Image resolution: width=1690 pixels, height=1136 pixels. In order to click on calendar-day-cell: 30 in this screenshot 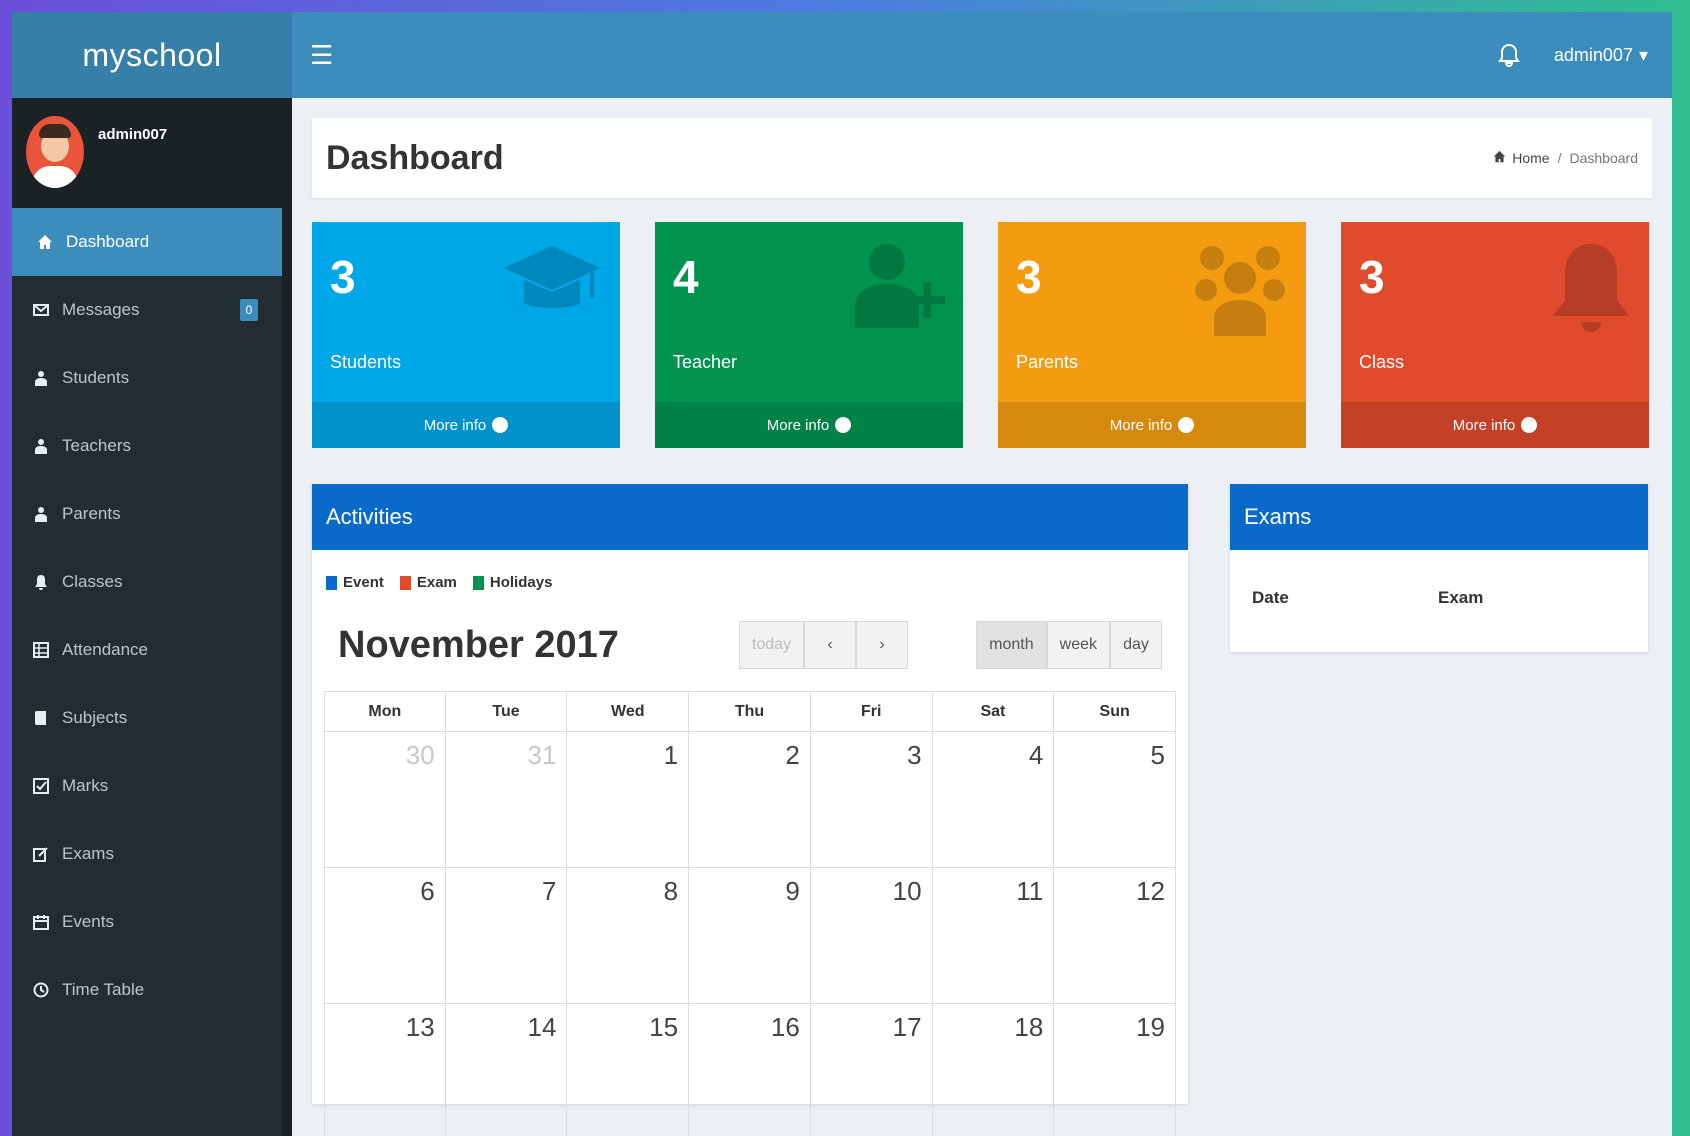, I will do `click(385, 800)`.